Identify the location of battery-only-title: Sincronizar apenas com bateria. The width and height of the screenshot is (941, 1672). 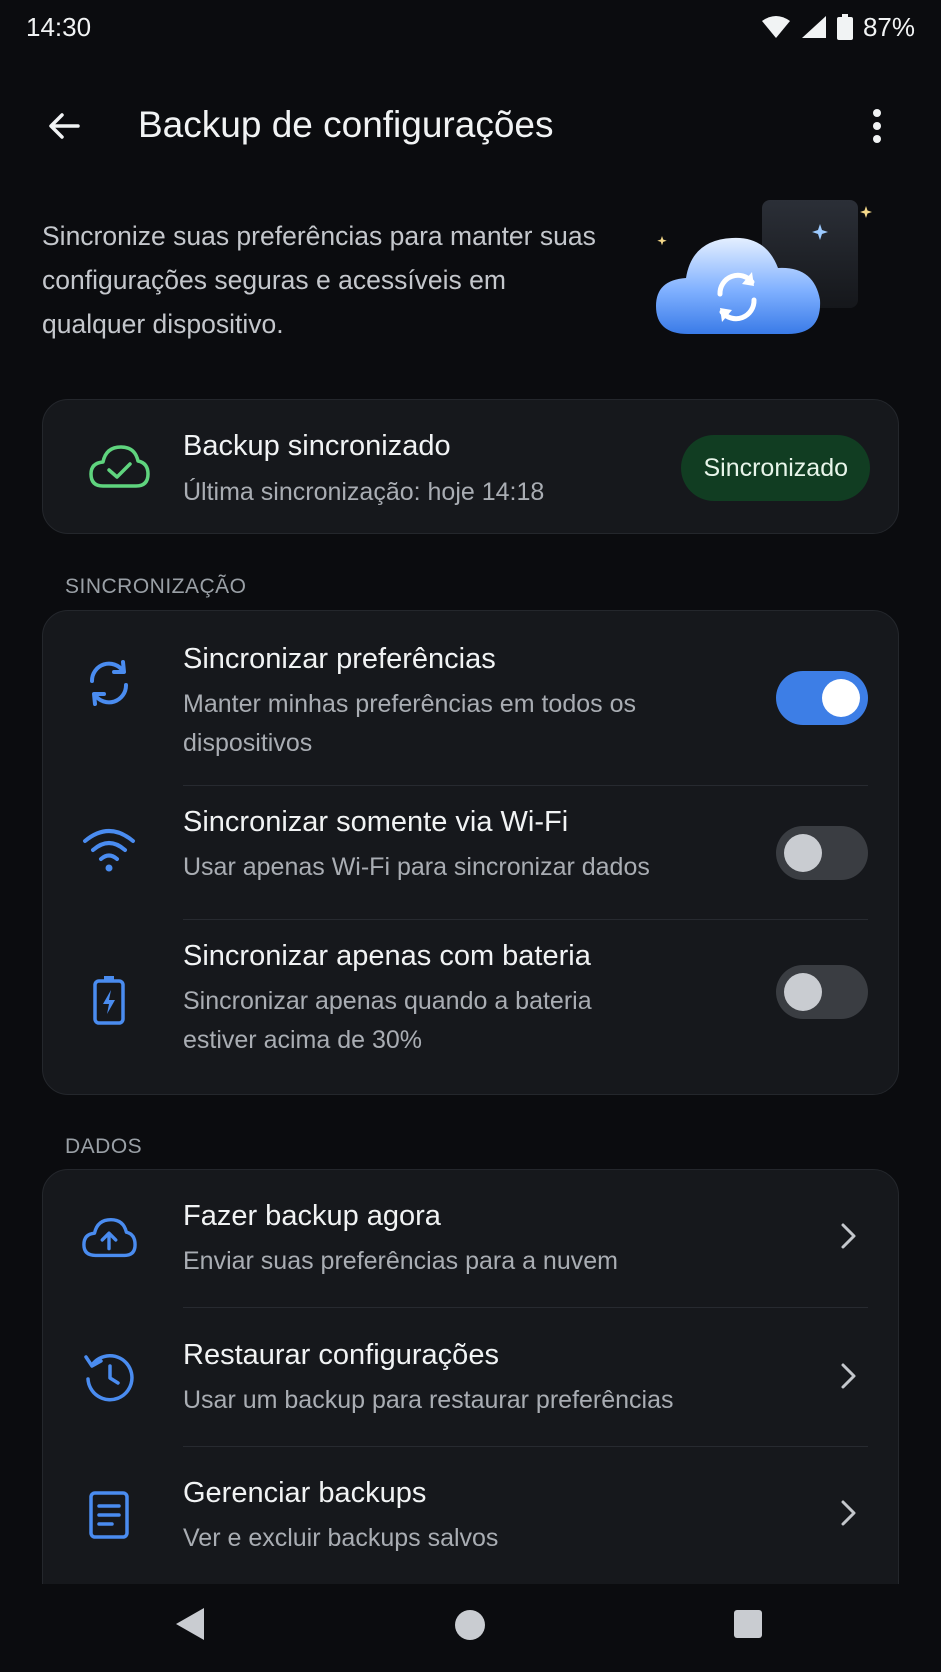
(387, 956).